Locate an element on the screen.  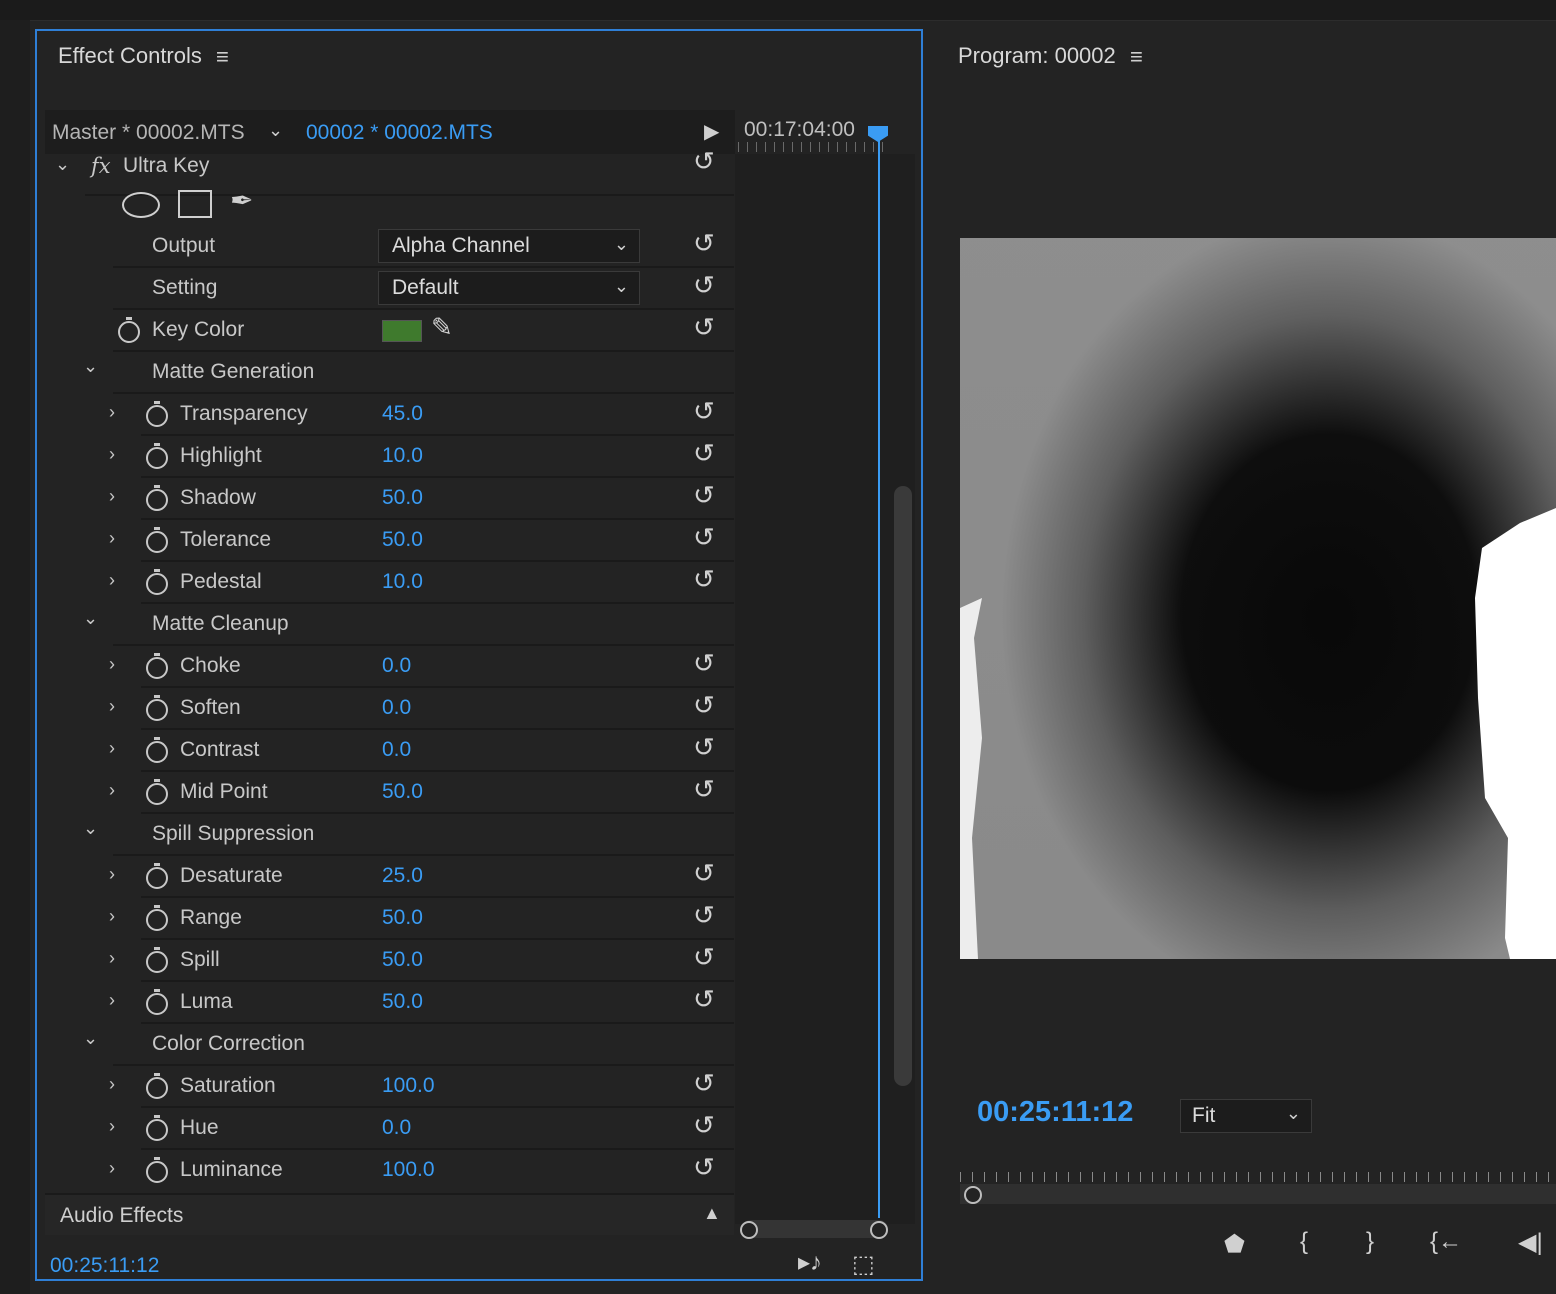
go-to-in-icon: {← is located at coordinates (1446, 1242).